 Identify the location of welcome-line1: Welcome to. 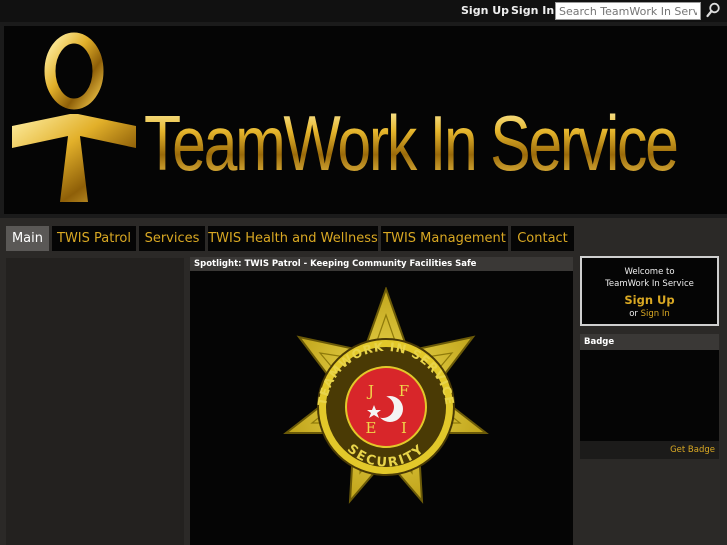
(649, 272).